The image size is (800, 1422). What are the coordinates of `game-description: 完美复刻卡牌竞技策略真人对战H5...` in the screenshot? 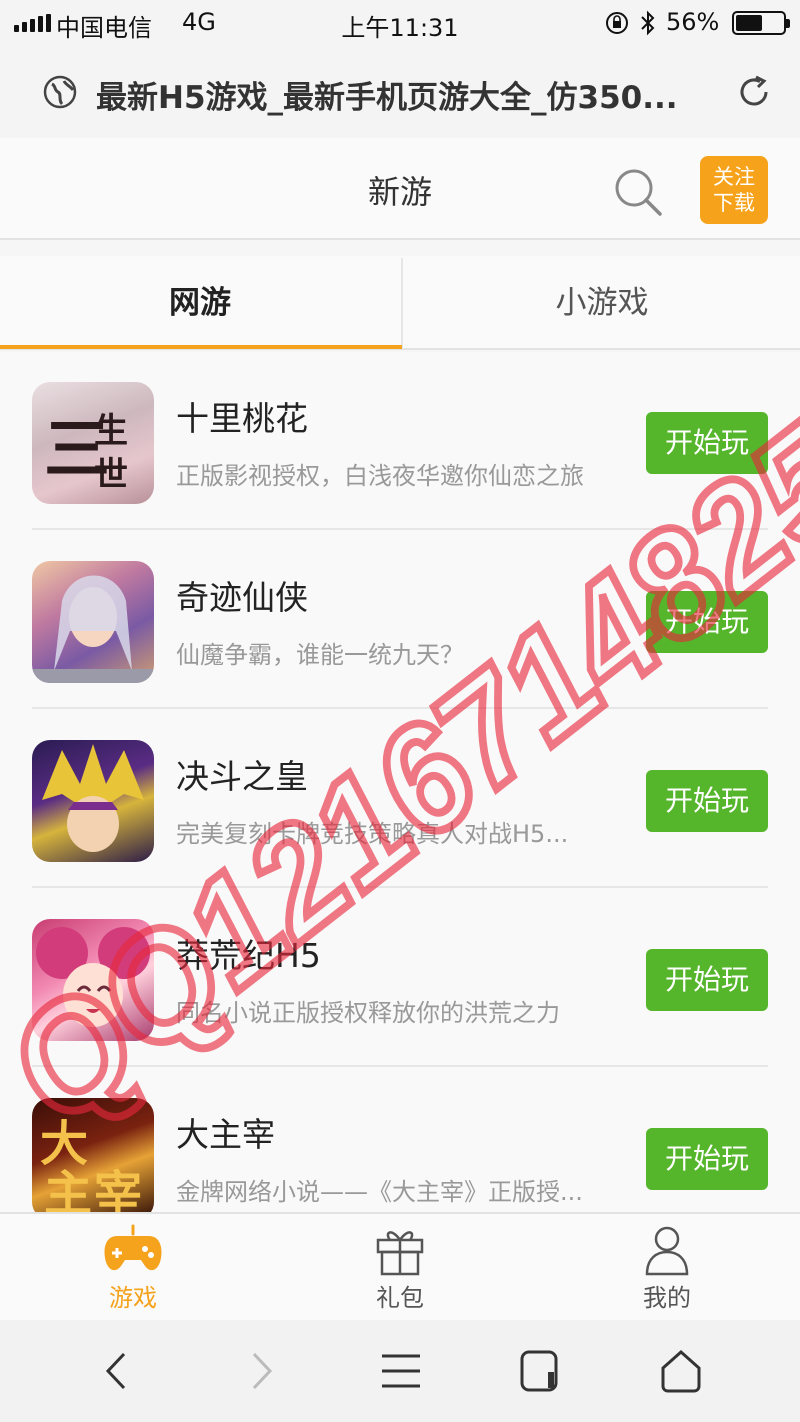 It's located at (372, 834).